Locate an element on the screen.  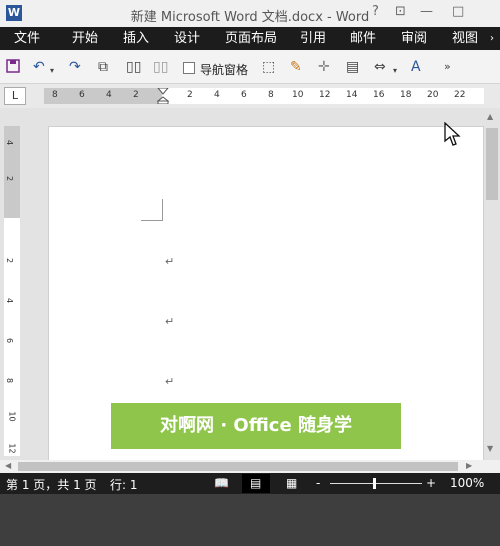
line-number: 行: 1 is located at coordinates (124, 484).